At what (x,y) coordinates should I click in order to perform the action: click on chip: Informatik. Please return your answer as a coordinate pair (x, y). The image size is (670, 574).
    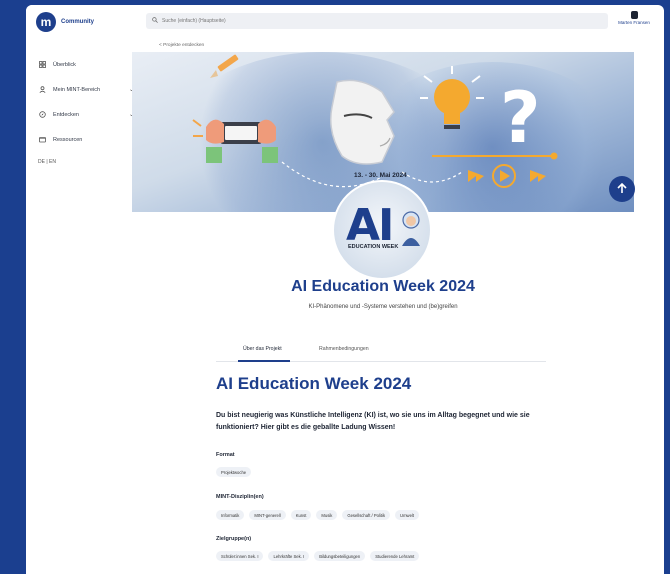
    Looking at the image, I should click on (230, 515).